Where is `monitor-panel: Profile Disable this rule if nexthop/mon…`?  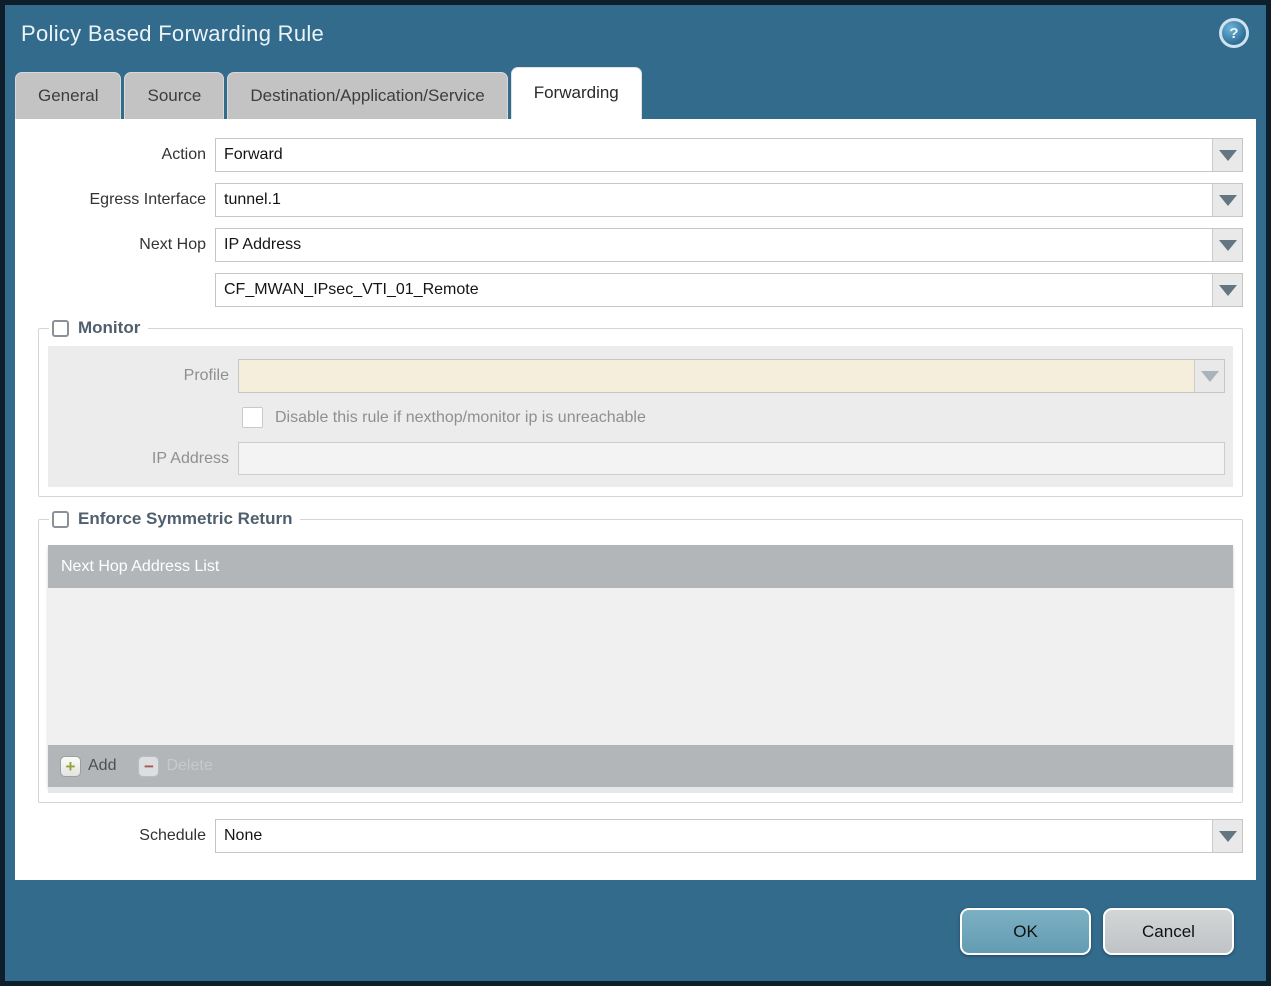 monitor-panel: Profile Disable this rule if nexthop/mon… is located at coordinates (640, 416).